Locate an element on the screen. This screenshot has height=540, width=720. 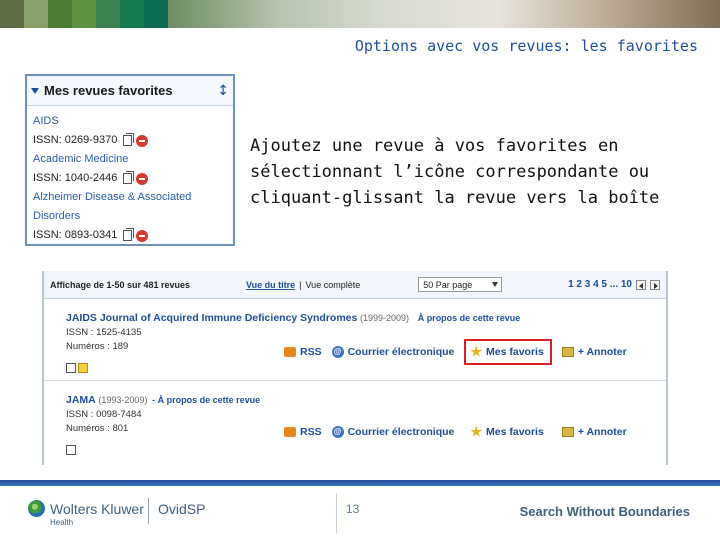
favorite-journal-issn: ISSN: 1040-2446 is located at coordinates (133, 178).